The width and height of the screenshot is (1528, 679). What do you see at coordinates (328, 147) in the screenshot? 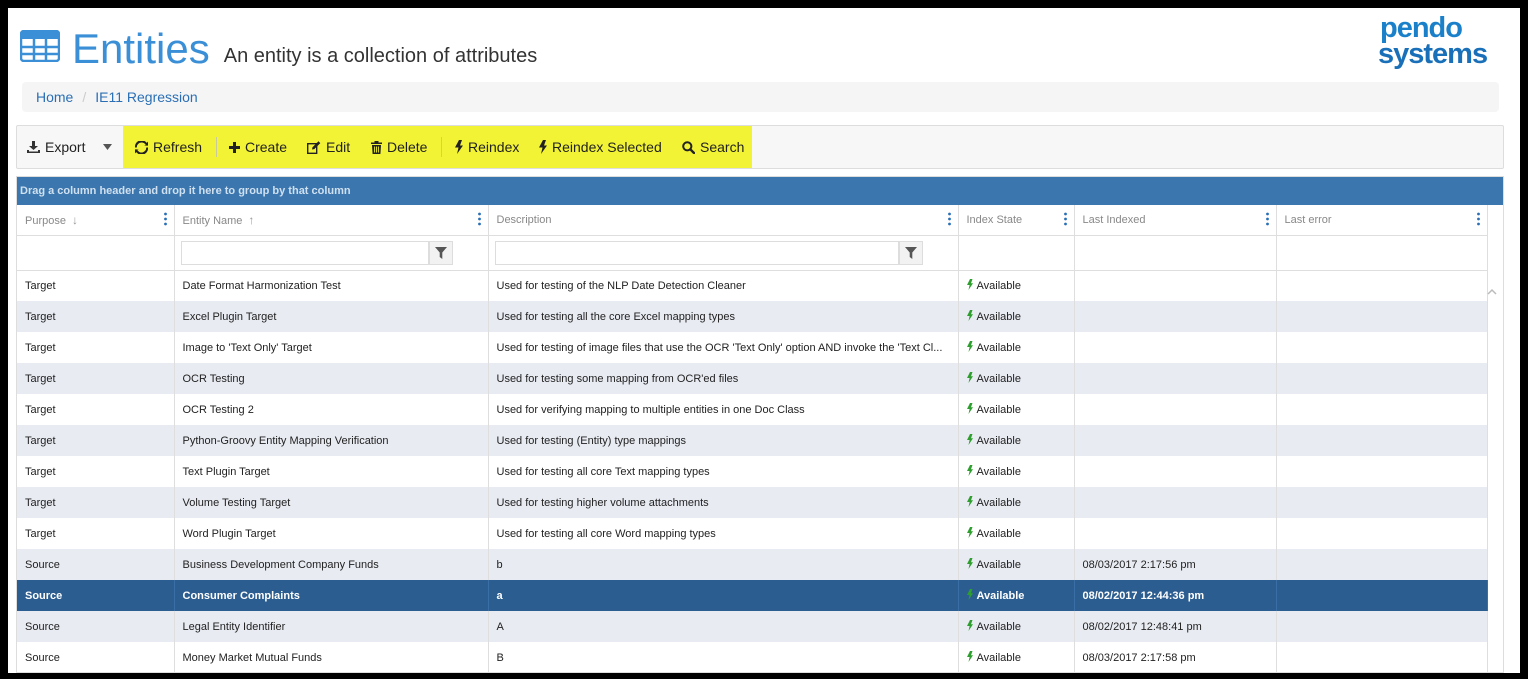
I see `edit-button: Edit` at bounding box center [328, 147].